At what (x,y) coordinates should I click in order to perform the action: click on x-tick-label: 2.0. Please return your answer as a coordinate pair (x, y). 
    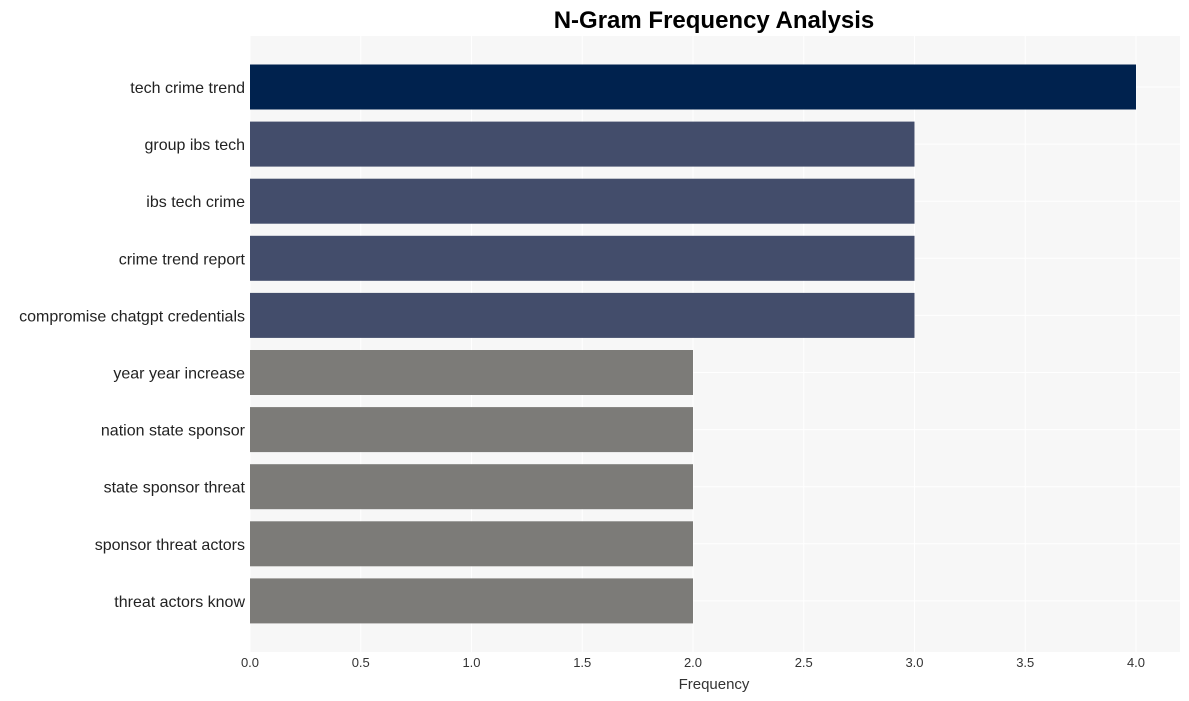
    Looking at the image, I should click on (693, 662).